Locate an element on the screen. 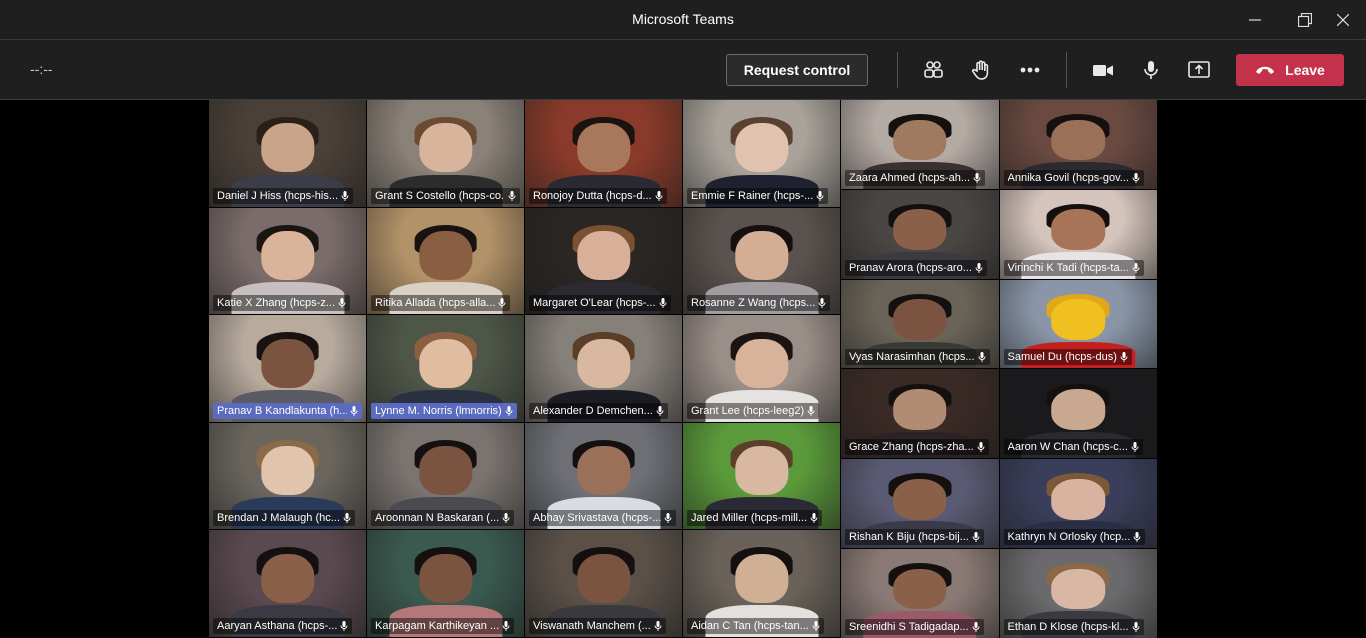 This screenshot has width=1366, height=638. participant-video-tile: Samuel Du (hcps-dus) is located at coordinates (1078, 324).